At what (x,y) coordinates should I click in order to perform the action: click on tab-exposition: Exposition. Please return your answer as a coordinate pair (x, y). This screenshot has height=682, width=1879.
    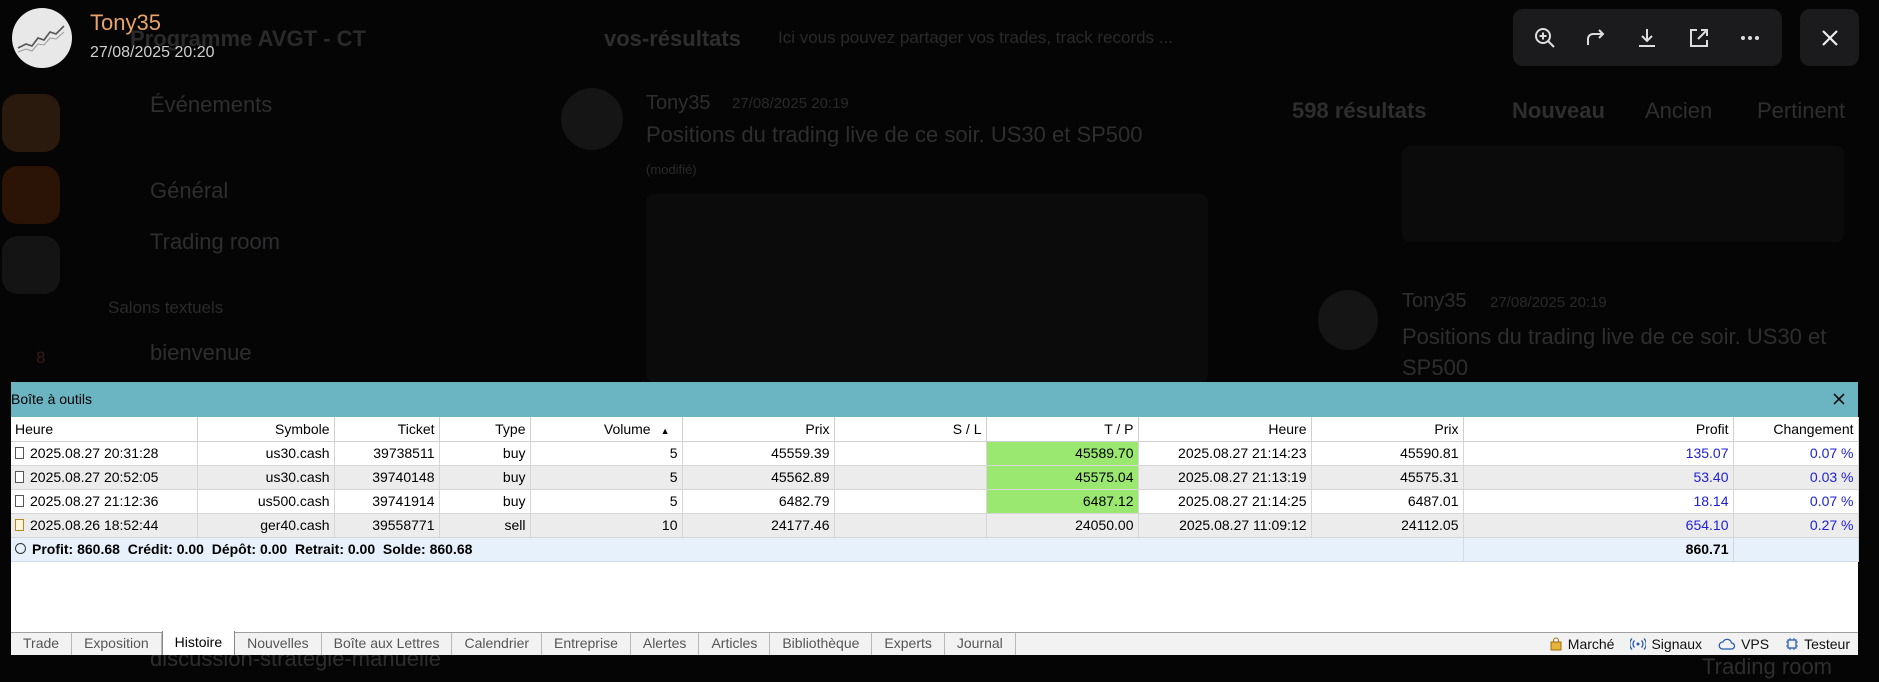
    Looking at the image, I should click on (117, 644).